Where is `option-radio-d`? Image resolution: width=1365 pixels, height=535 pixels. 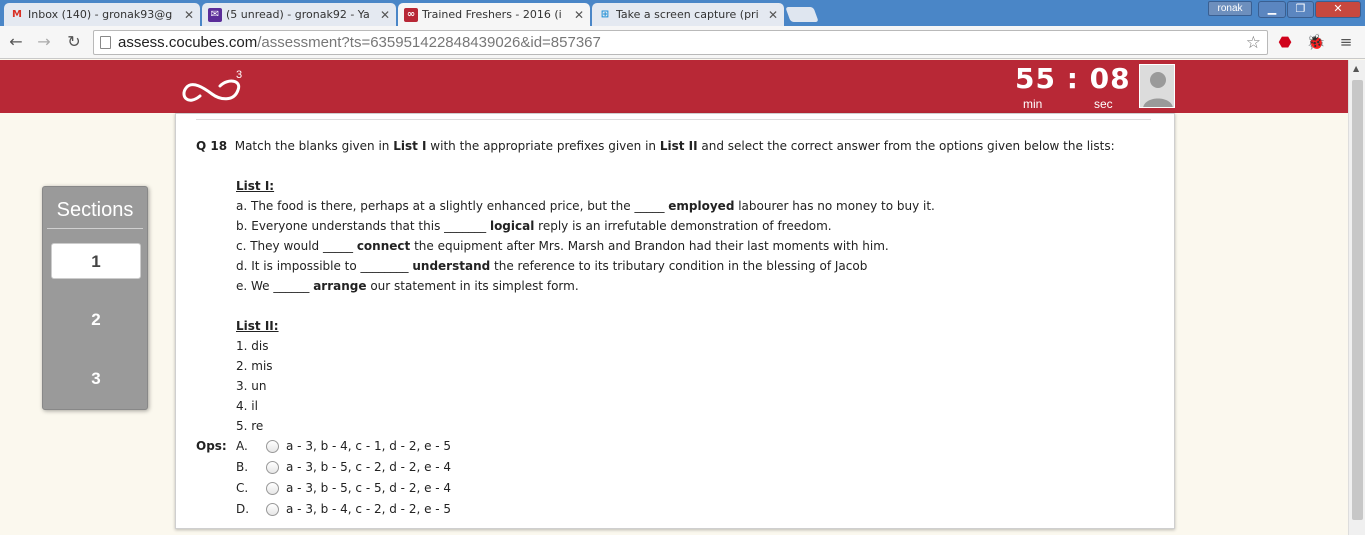
option-radio-d is located at coordinates (272, 509).